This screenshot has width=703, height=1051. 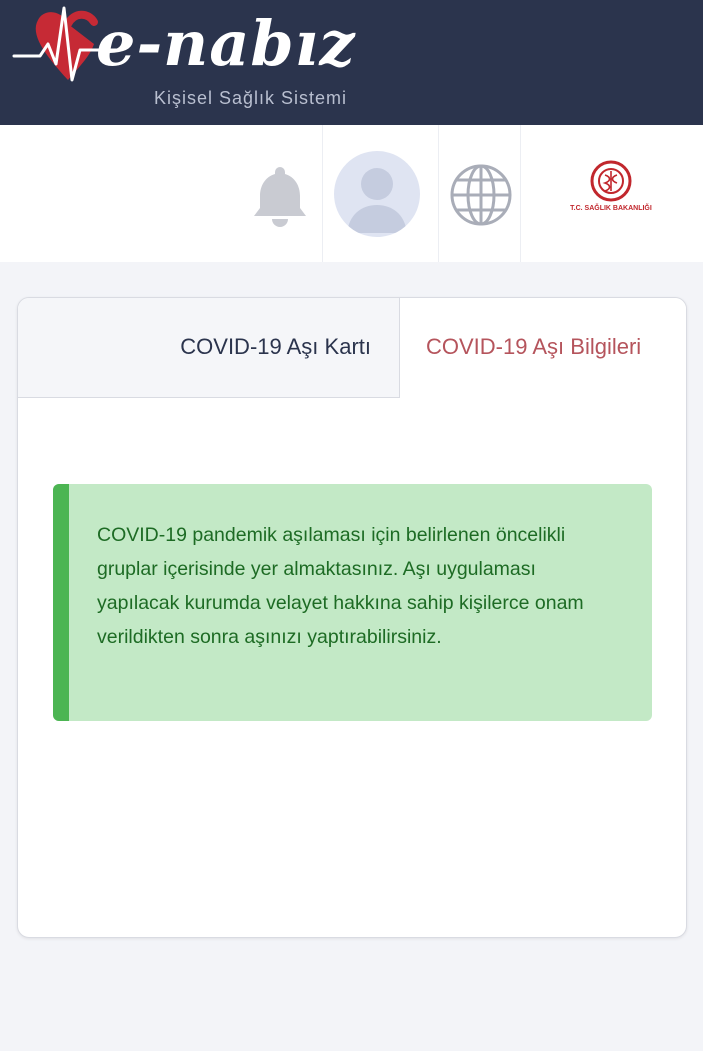 I want to click on app-logo-subtitle: Kişisel Sağlık Sistemi, so click(x=251, y=98).